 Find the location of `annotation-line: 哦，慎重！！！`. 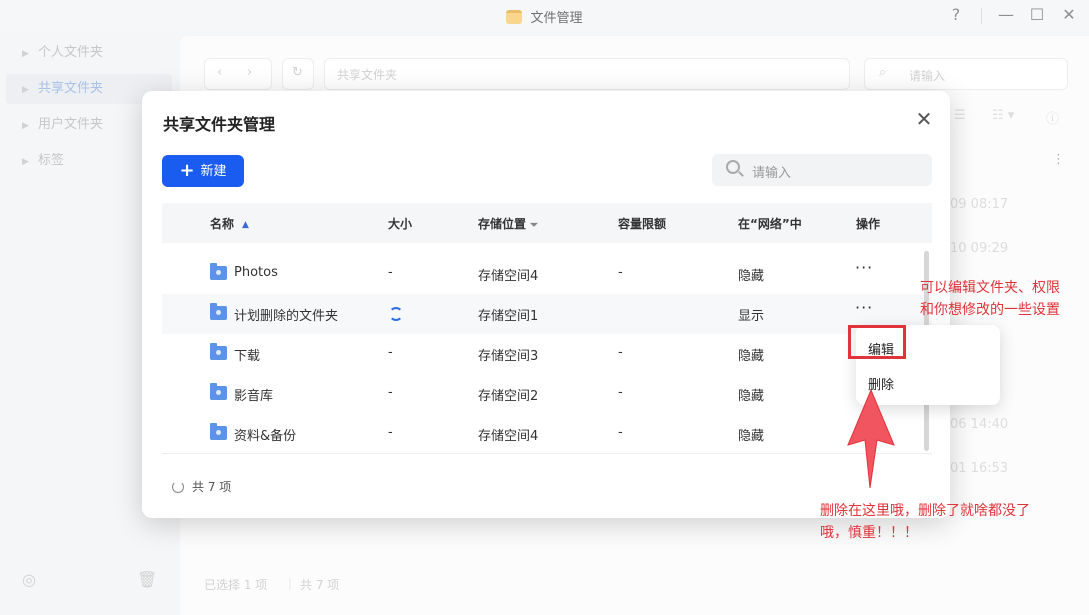

annotation-line: 哦，慎重！！！ is located at coordinates (869, 533).